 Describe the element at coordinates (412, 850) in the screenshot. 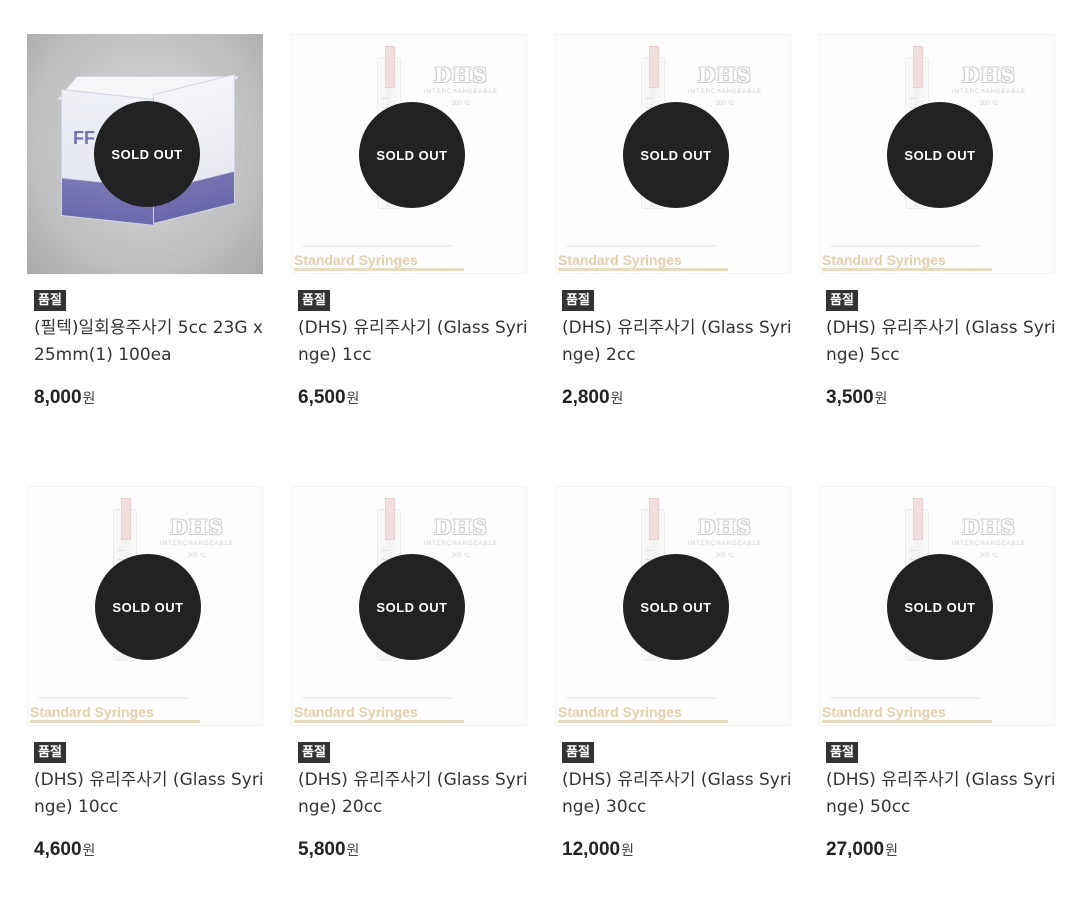

I see `product-price: 5,800원` at that location.